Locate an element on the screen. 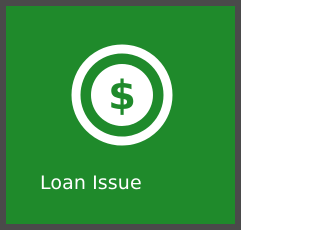 Image resolution: width=320 pixels, height=245 pixels. dollar-sign-glyph: $ is located at coordinates (122, 96).